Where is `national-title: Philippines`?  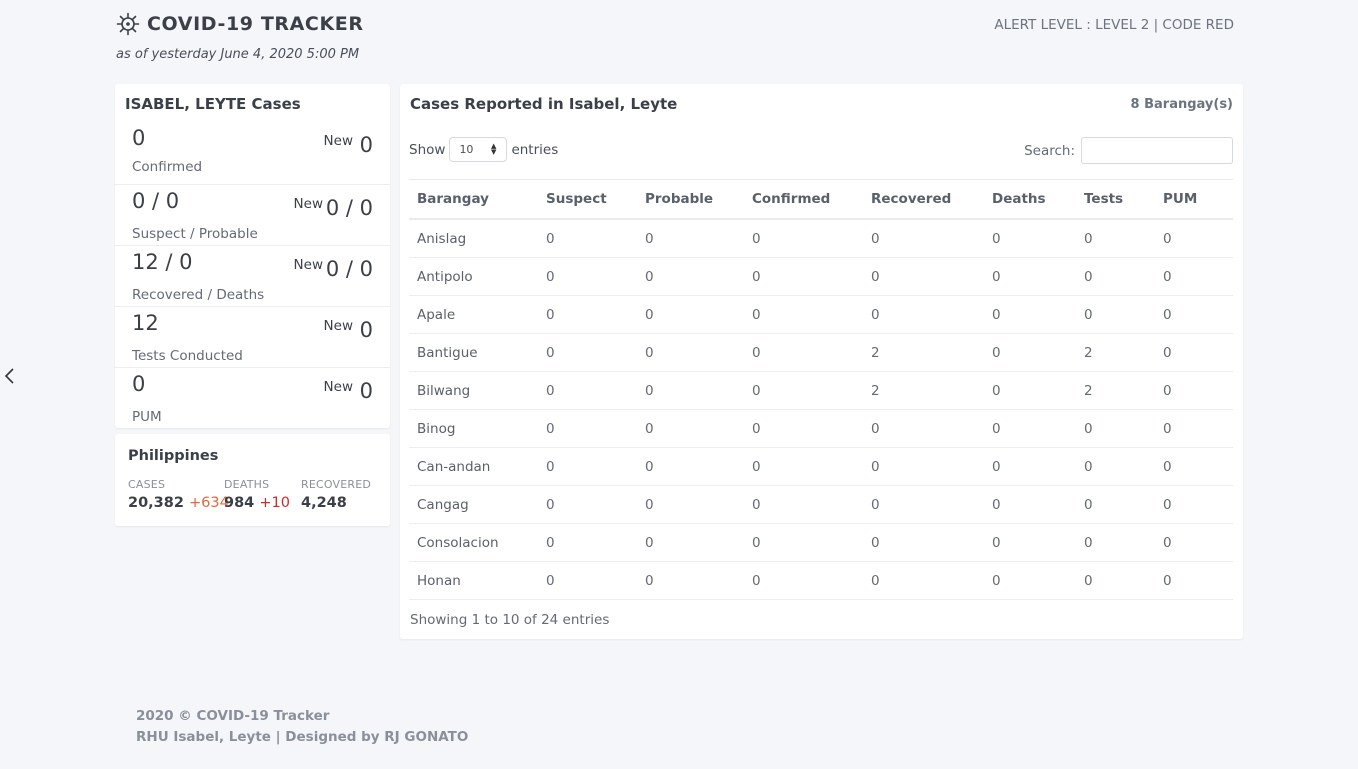 national-title: Philippines is located at coordinates (173, 456).